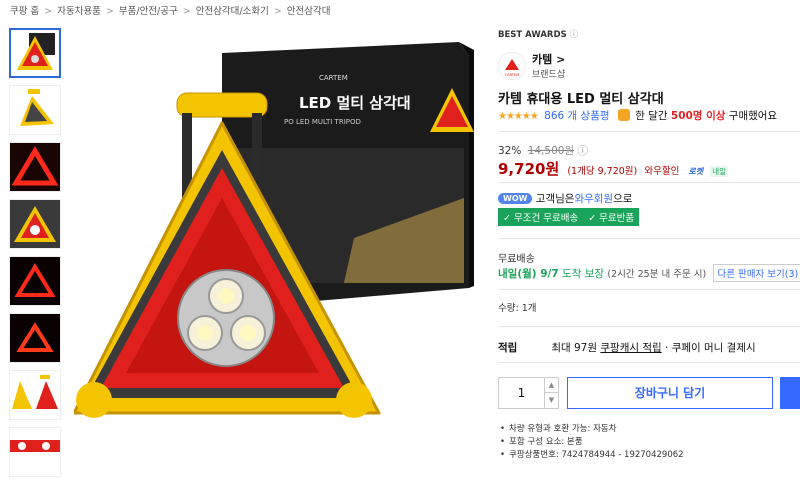 The width and height of the screenshot is (800, 484). I want to click on detail-item: 쿠팡상품번호: 7424784944 - 19270429062, so click(592, 455).